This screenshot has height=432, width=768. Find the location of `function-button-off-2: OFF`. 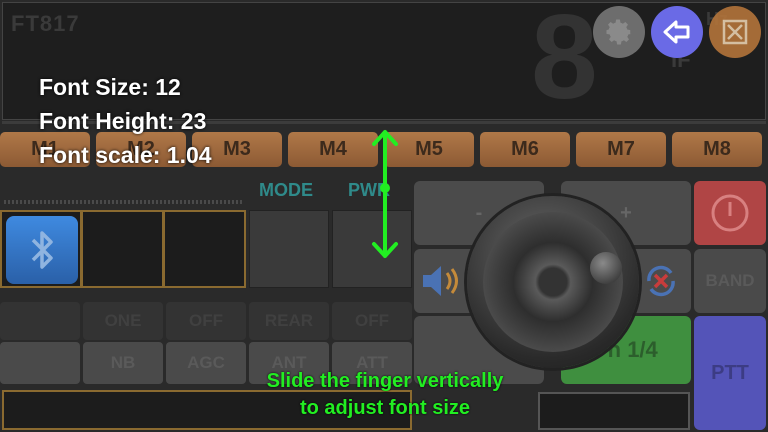

function-button-off-2: OFF is located at coordinates (372, 321).